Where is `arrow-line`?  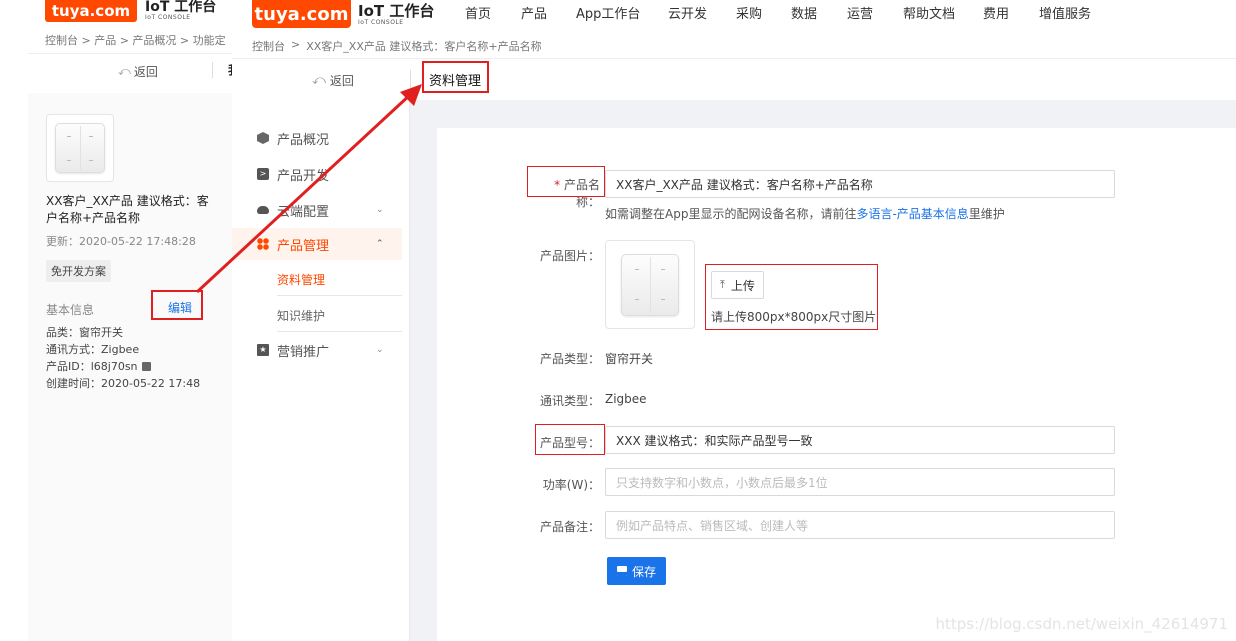
arrow-line is located at coordinates (304, 192).